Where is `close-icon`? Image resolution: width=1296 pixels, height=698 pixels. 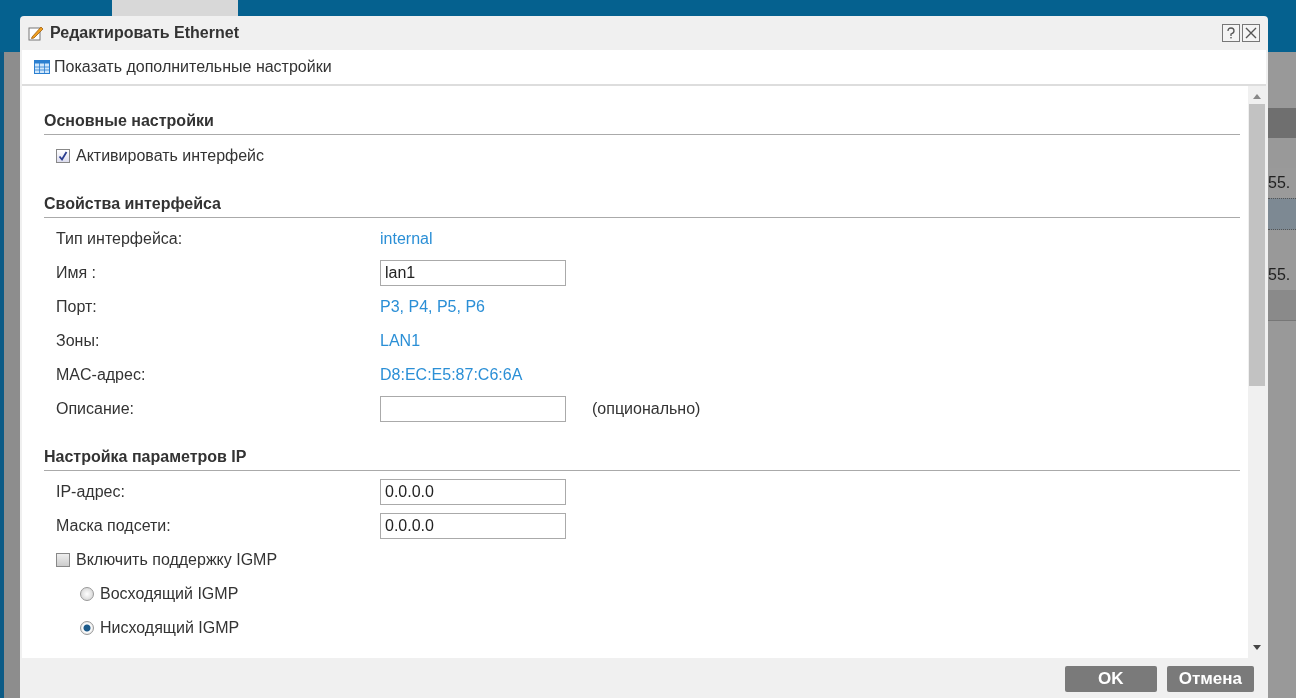 close-icon is located at coordinates (1251, 33).